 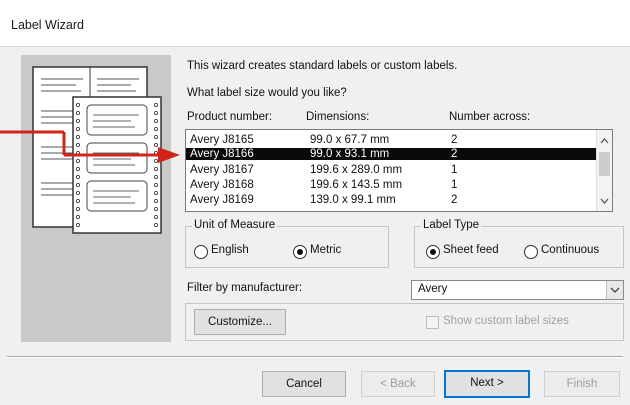 What do you see at coordinates (315, 23) in the screenshot?
I see `title-bar: Label Wizard` at bounding box center [315, 23].